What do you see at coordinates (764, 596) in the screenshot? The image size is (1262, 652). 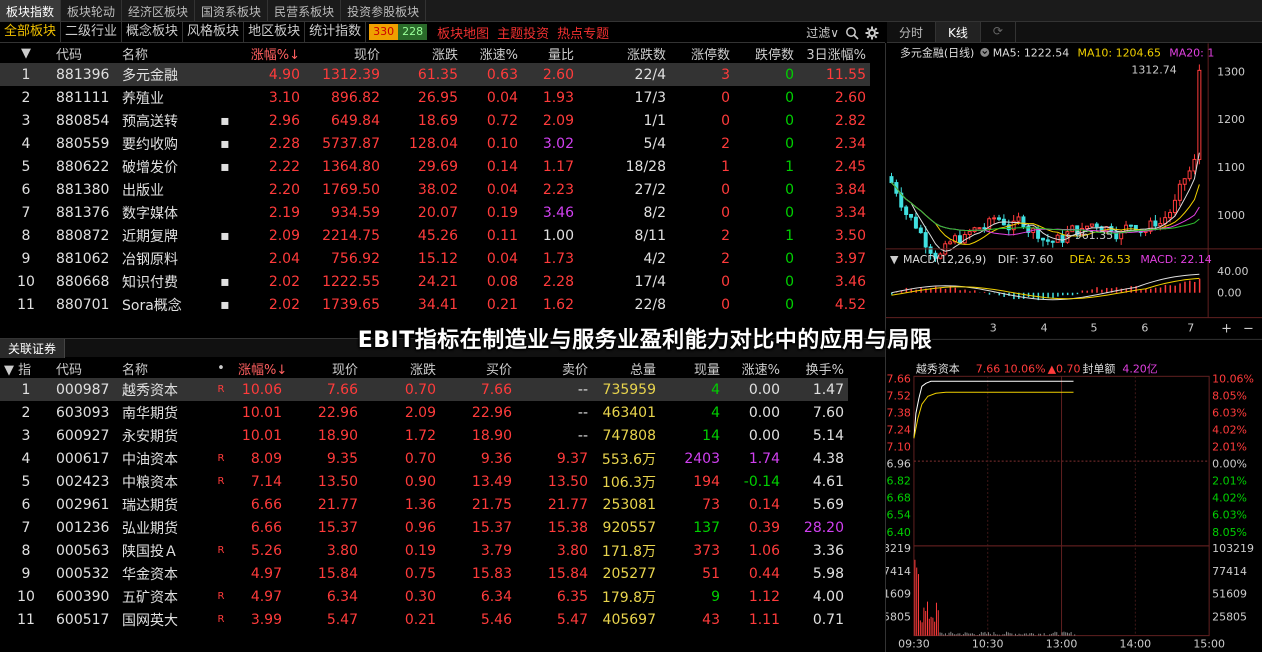 I see `stock-speed: 1.12` at bounding box center [764, 596].